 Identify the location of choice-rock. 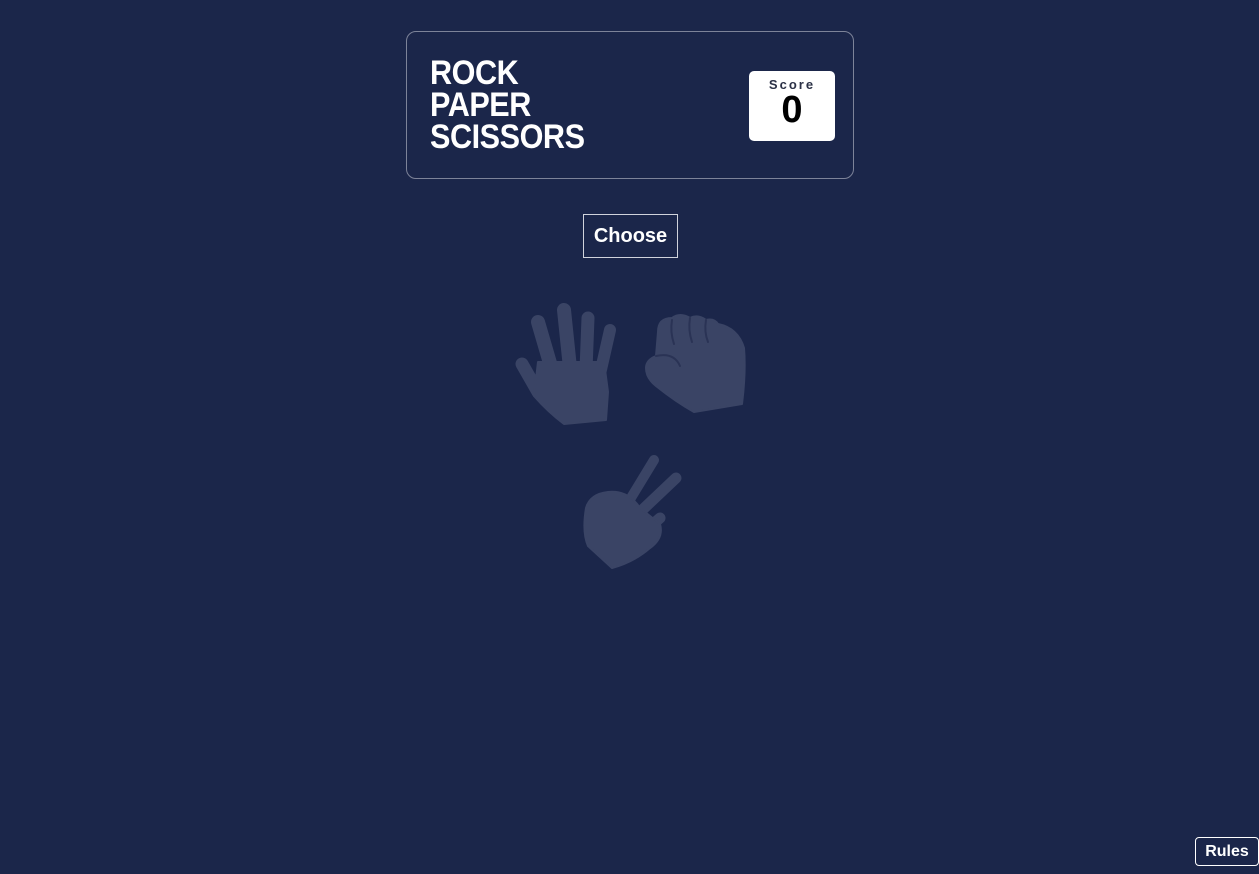
(695, 364).